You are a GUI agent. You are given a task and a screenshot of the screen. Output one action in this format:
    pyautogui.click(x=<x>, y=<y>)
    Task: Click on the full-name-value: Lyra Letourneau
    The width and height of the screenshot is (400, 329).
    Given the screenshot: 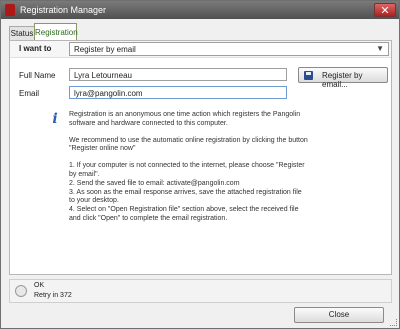 What is the action you would take?
    pyautogui.click(x=103, y=75)
    